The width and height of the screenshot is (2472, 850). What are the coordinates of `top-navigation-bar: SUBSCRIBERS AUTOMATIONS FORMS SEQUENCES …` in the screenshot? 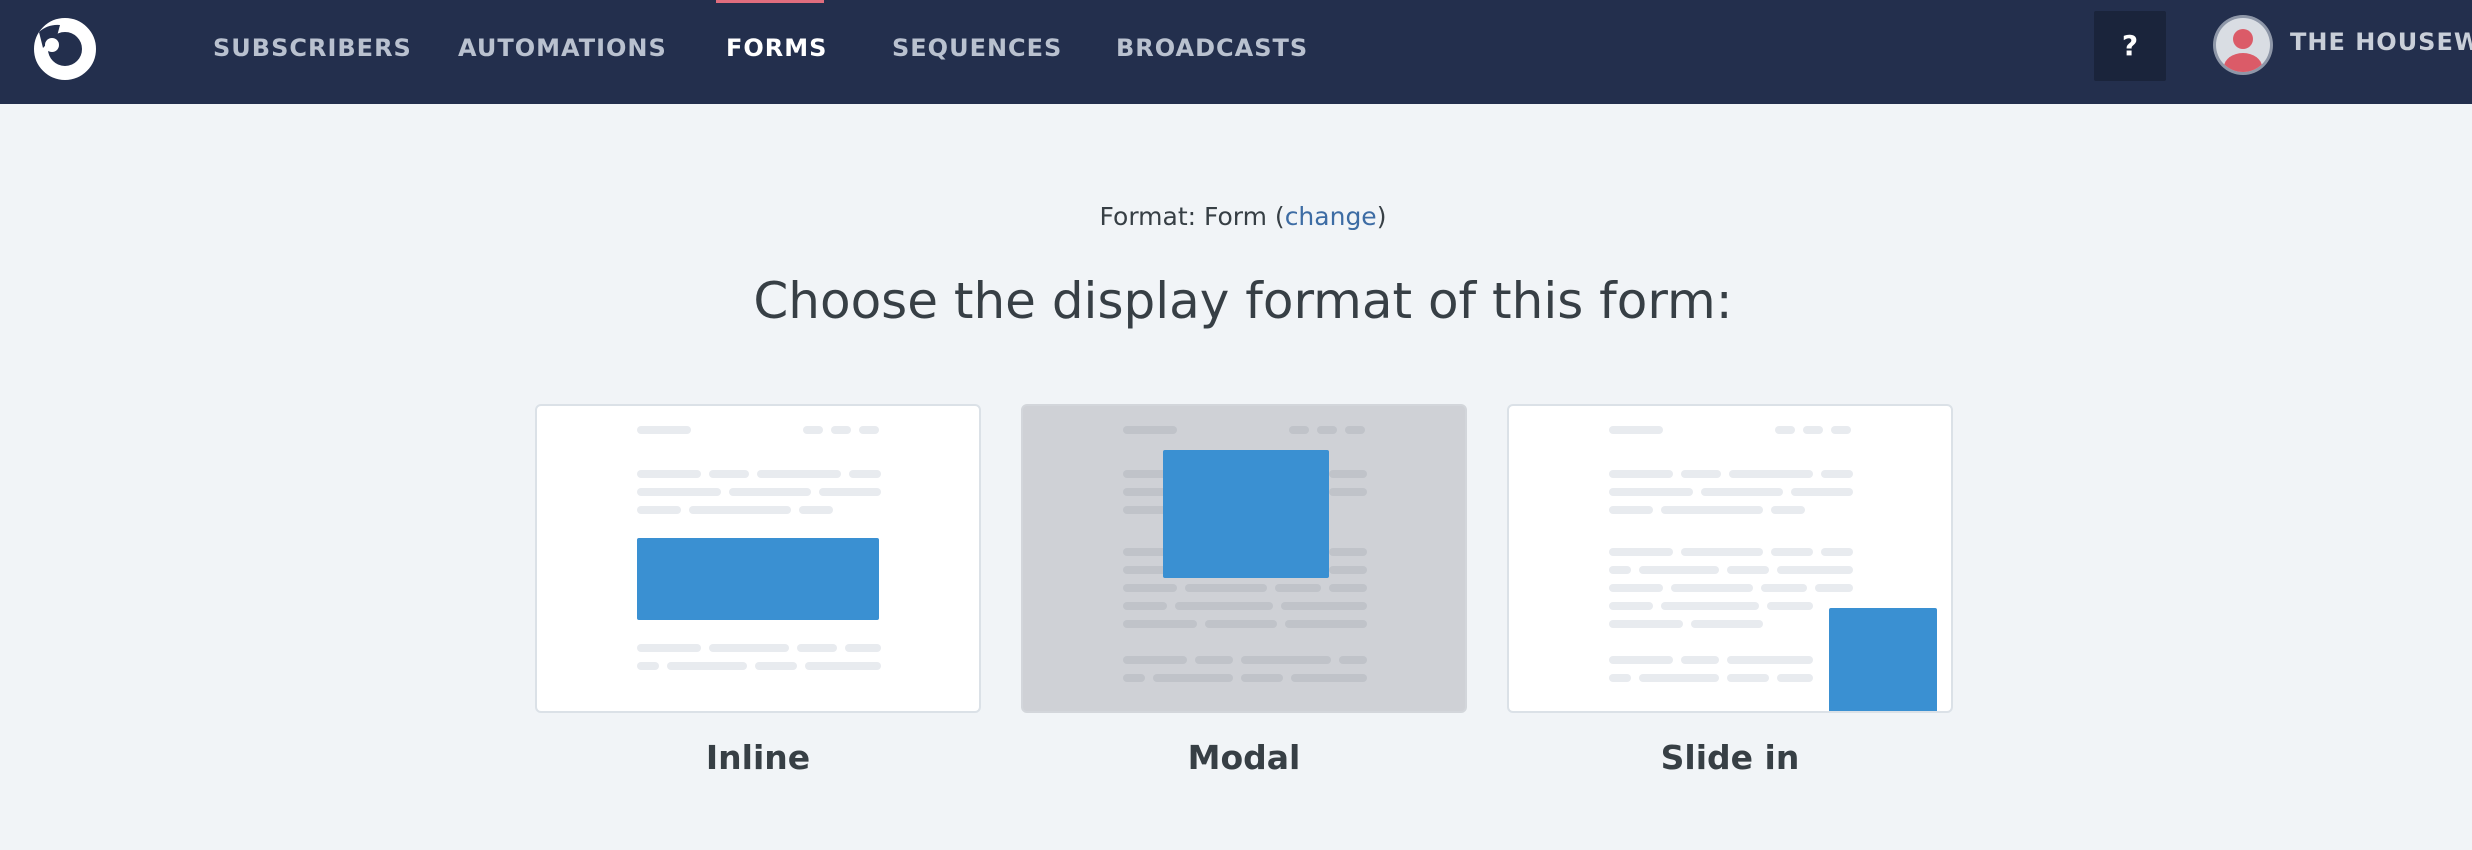 It's located at (1236, 52).